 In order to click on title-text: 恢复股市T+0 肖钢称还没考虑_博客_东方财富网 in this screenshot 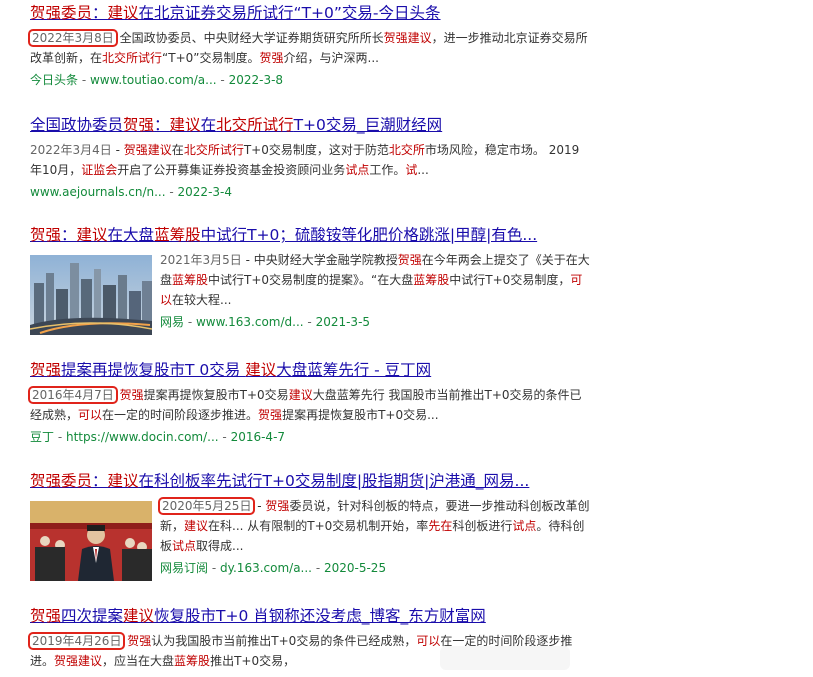, I will do `click(320, 616)`.